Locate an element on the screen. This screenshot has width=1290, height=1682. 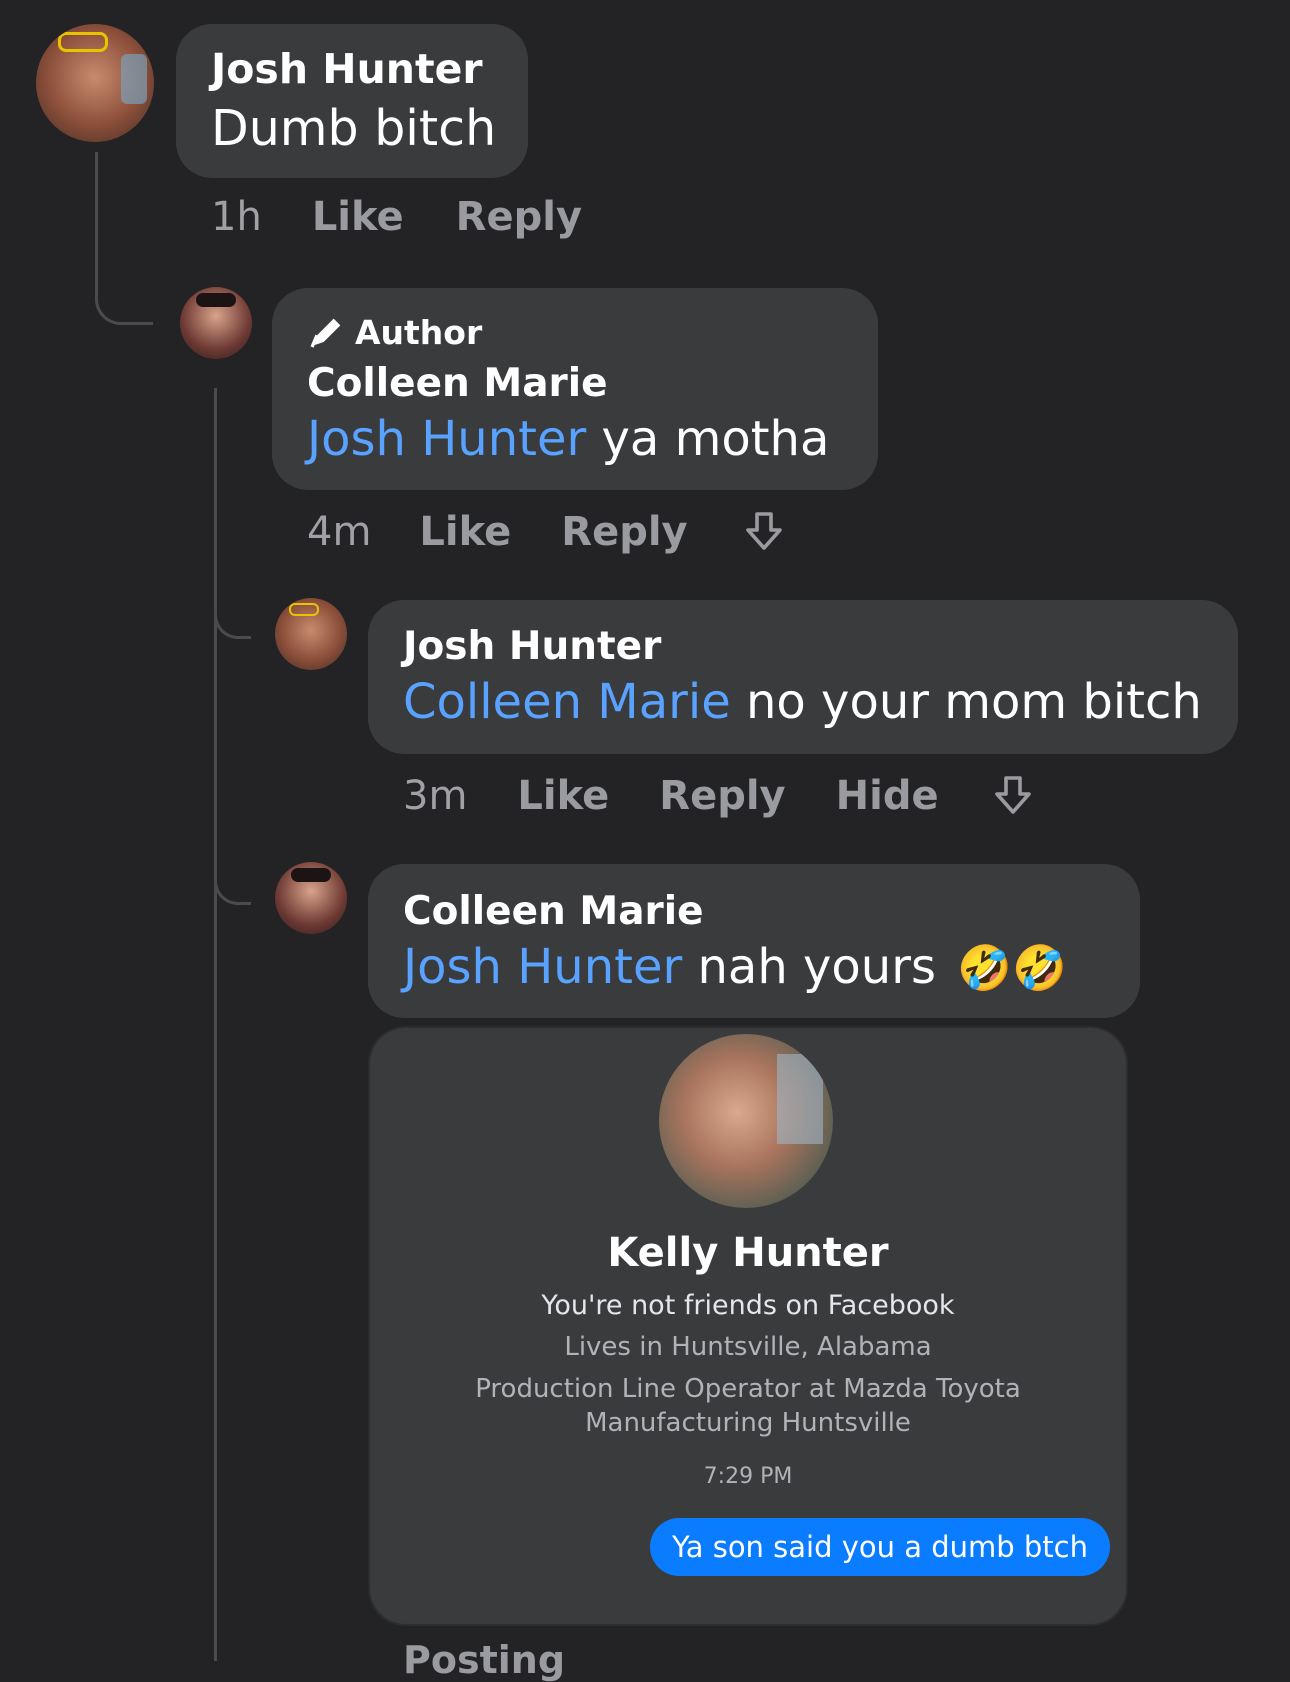
pen-icon is located at coordinates (325, 333).